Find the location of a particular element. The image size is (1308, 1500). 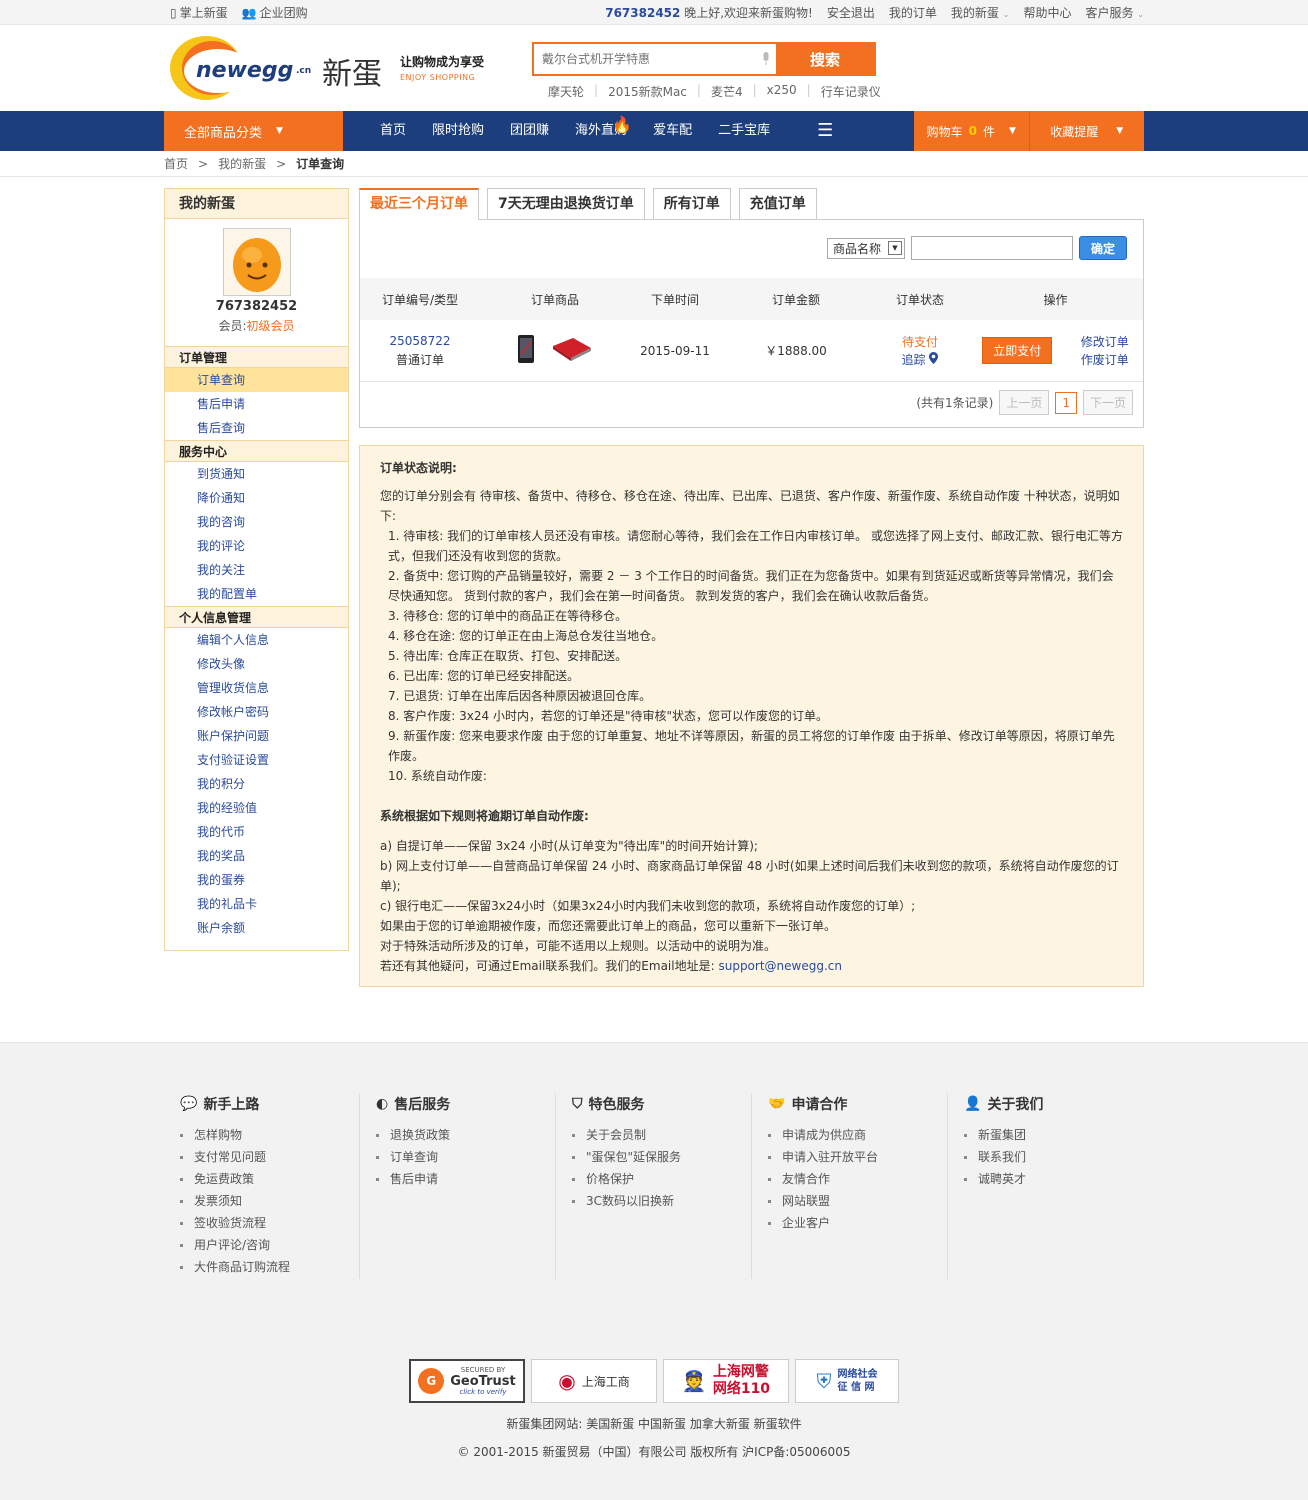

footer-link: 3C数码以旧换新 is located at coordinates (661, 1201).